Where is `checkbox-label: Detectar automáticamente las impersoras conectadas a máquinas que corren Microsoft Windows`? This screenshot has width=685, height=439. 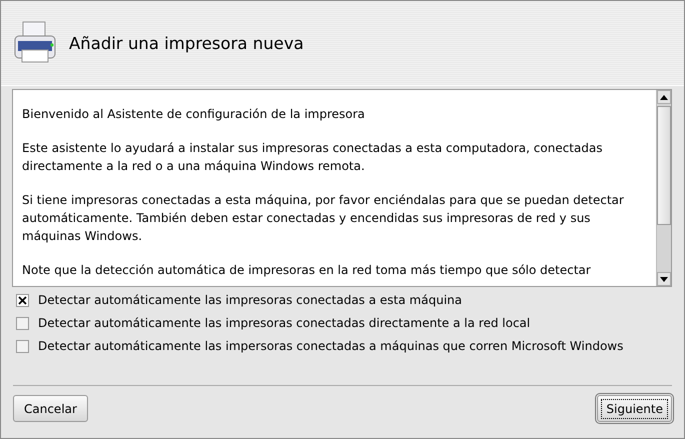
checkbox-label: Detectar automáticamente las impersoras conectadas a máquinas que corren Microsoft Windows is located at coordinates (331, 346).